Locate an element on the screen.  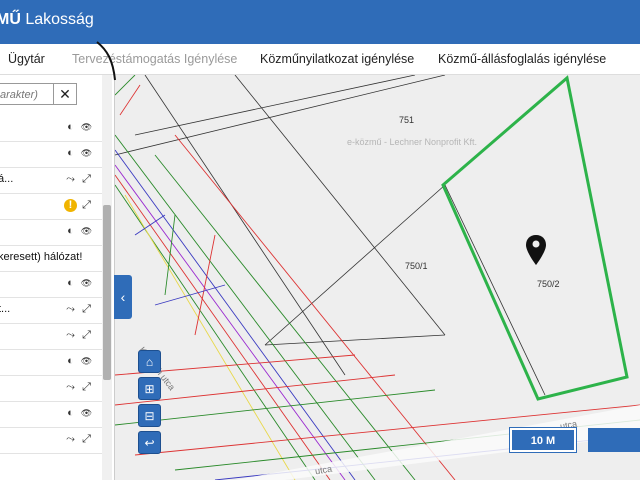
parcel-label-750-1: 750/1 is located at coordinates (416, 266).